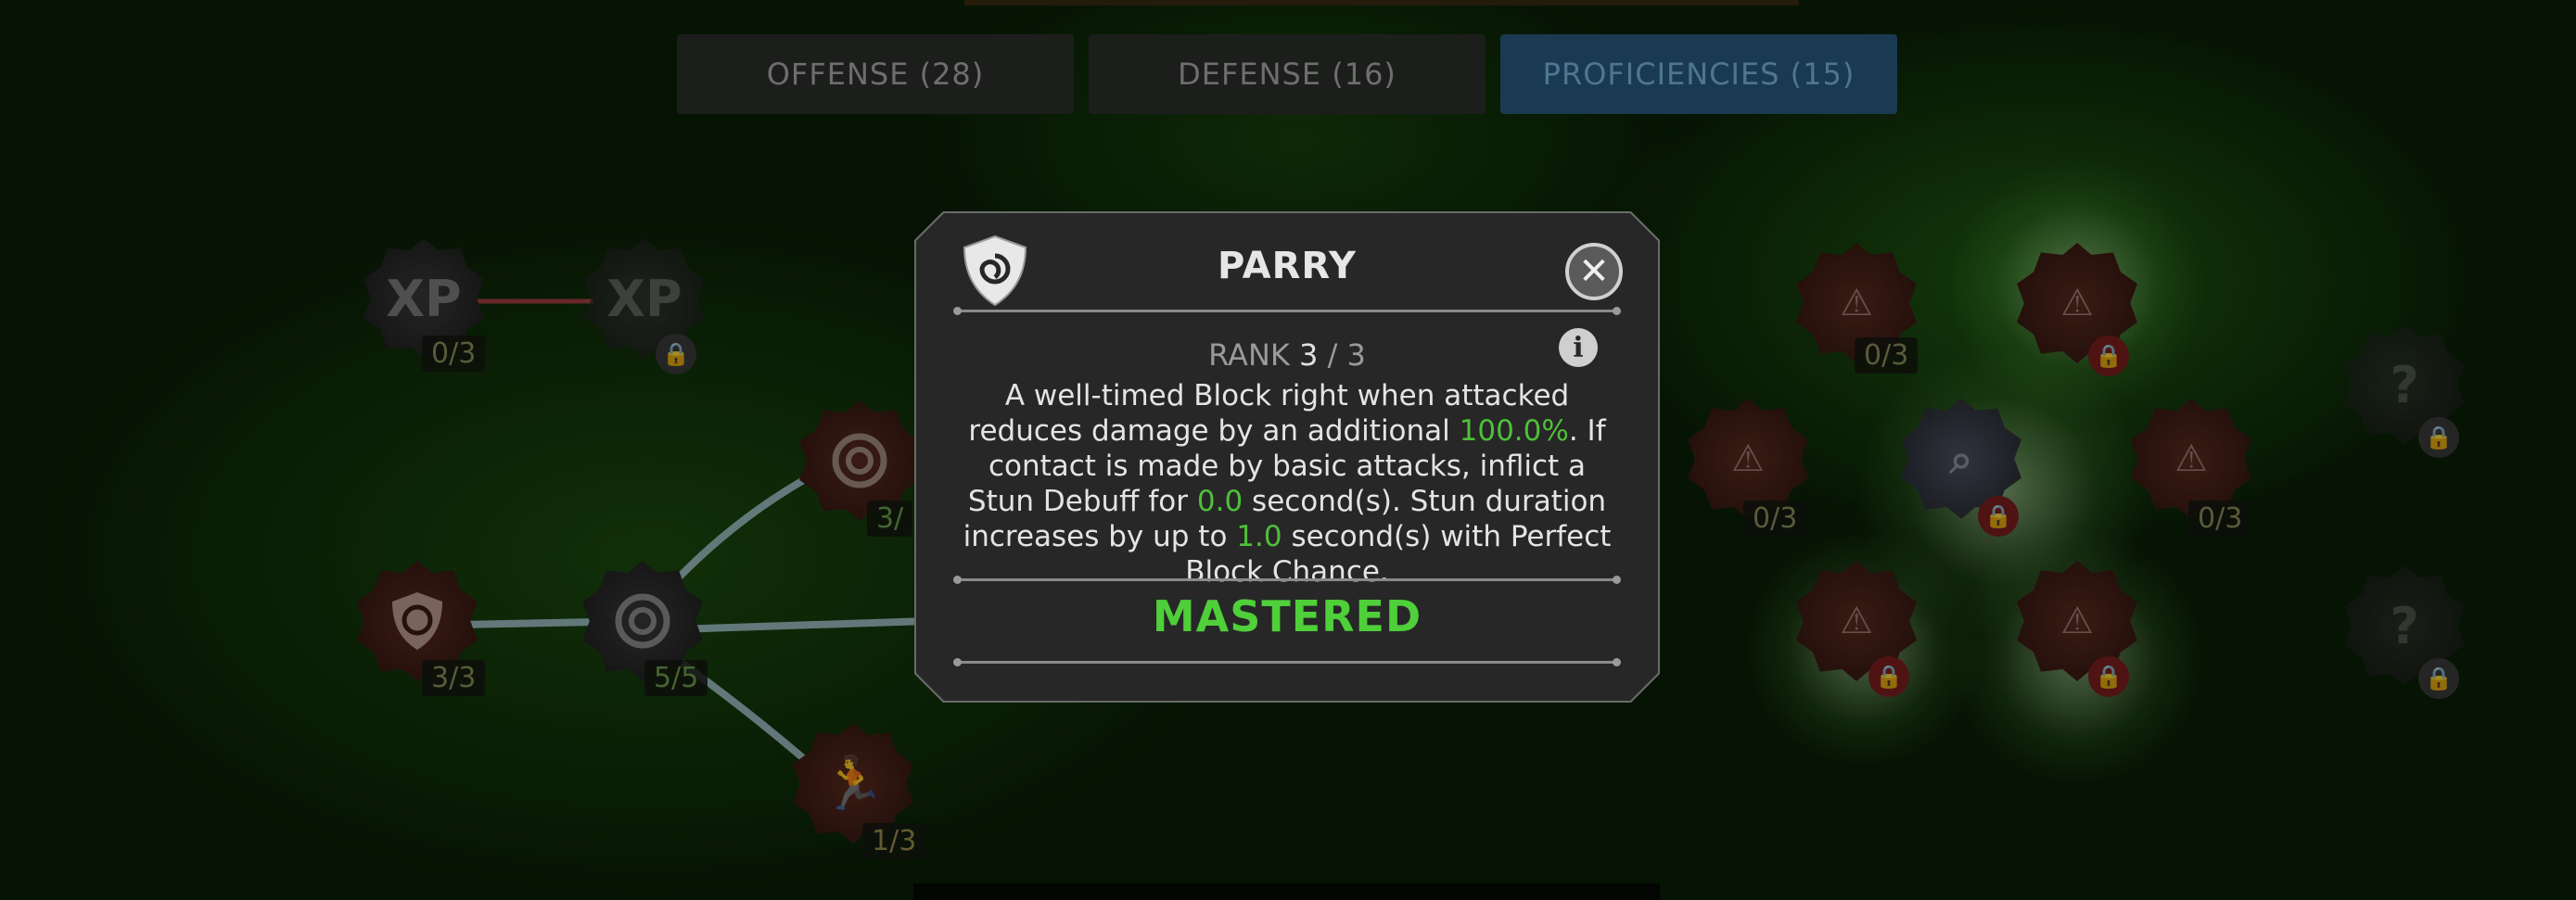 The image size is (2576, 900). What do you see at coordinates (1287, 616) in the screenshot?
I see `mastered-status: MASTERED` at bounding box center [1287, 616].